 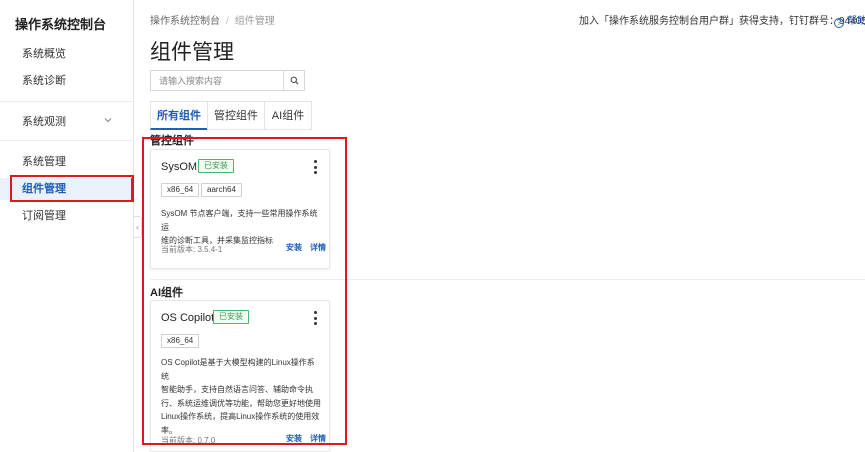 I want to click on breadcrumb: 操作系统控制台 / 组件管理, so click(x=212, y=21).